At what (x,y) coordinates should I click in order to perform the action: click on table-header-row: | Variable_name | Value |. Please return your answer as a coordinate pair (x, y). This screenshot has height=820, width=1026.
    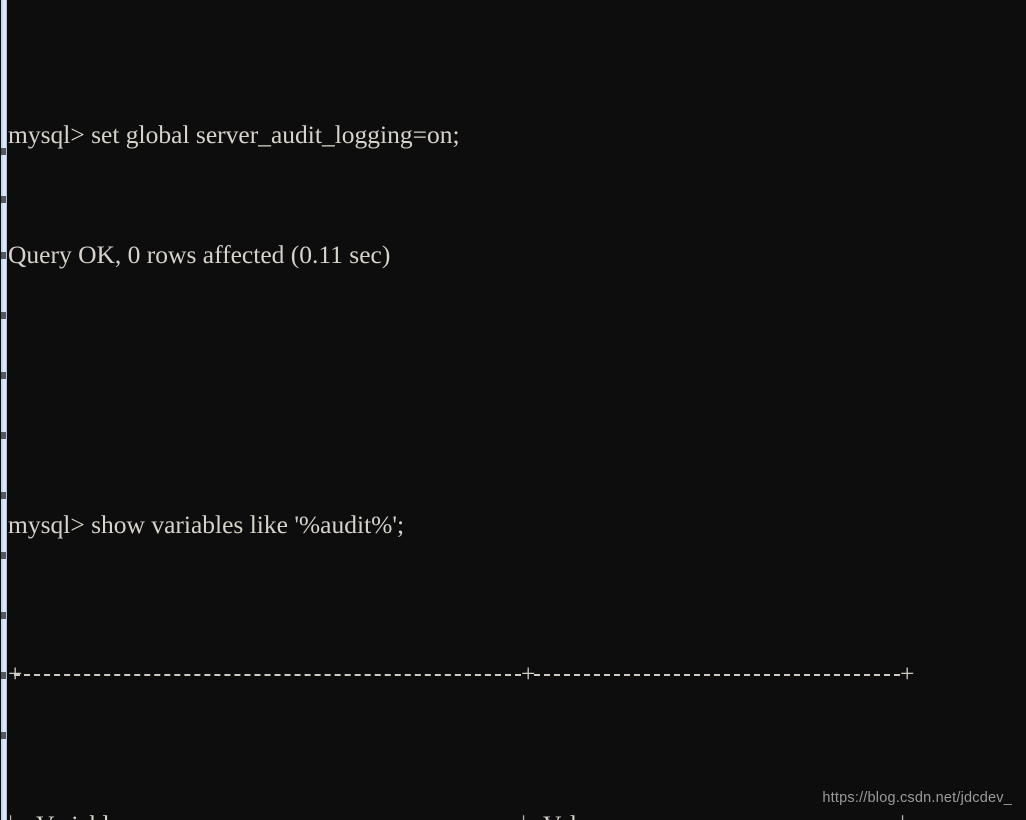
    Looking at the image, I should click on (517, 815).